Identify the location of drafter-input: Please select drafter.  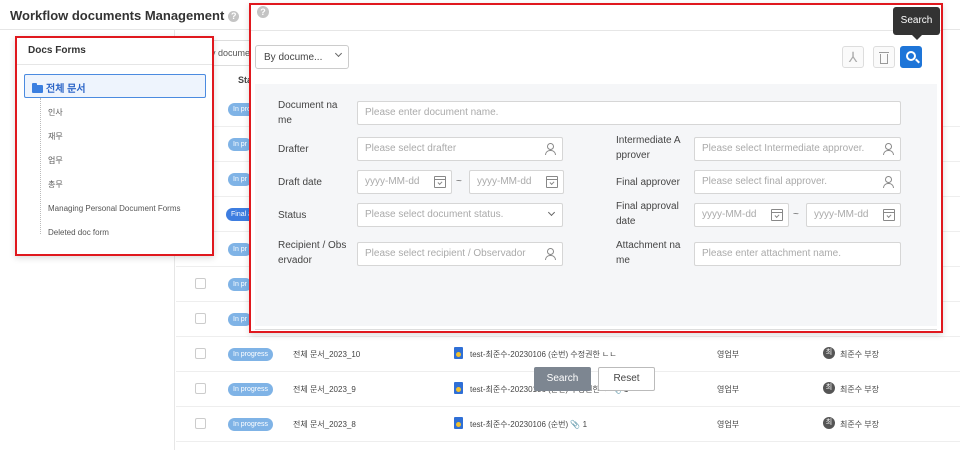
(460, 149).